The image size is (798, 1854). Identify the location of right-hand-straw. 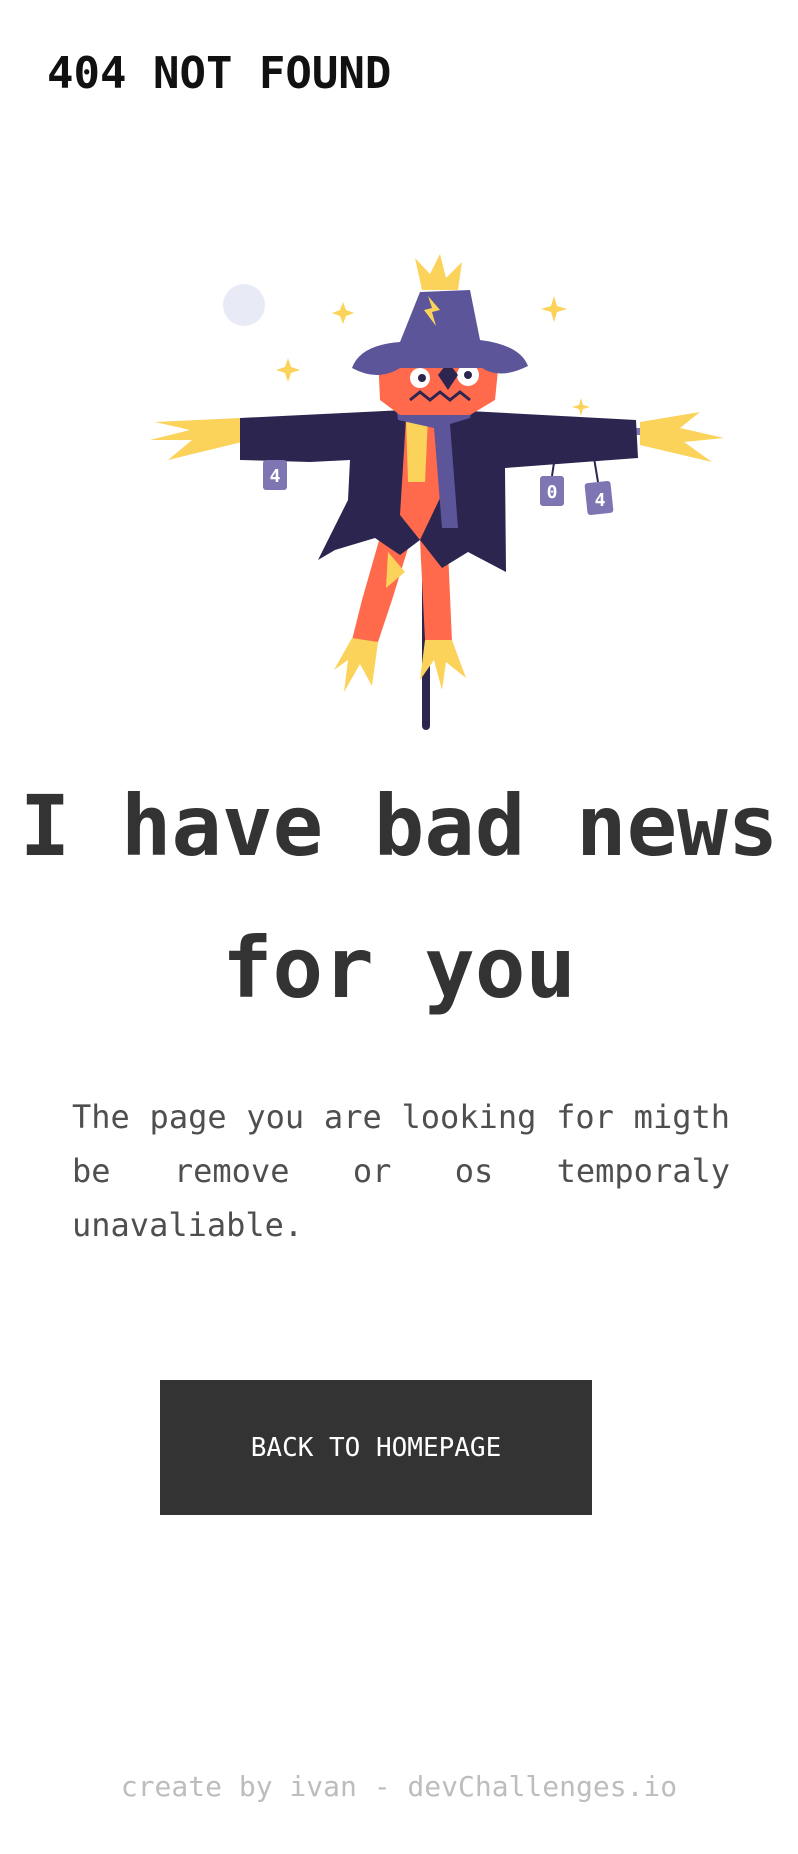
(682, 437).